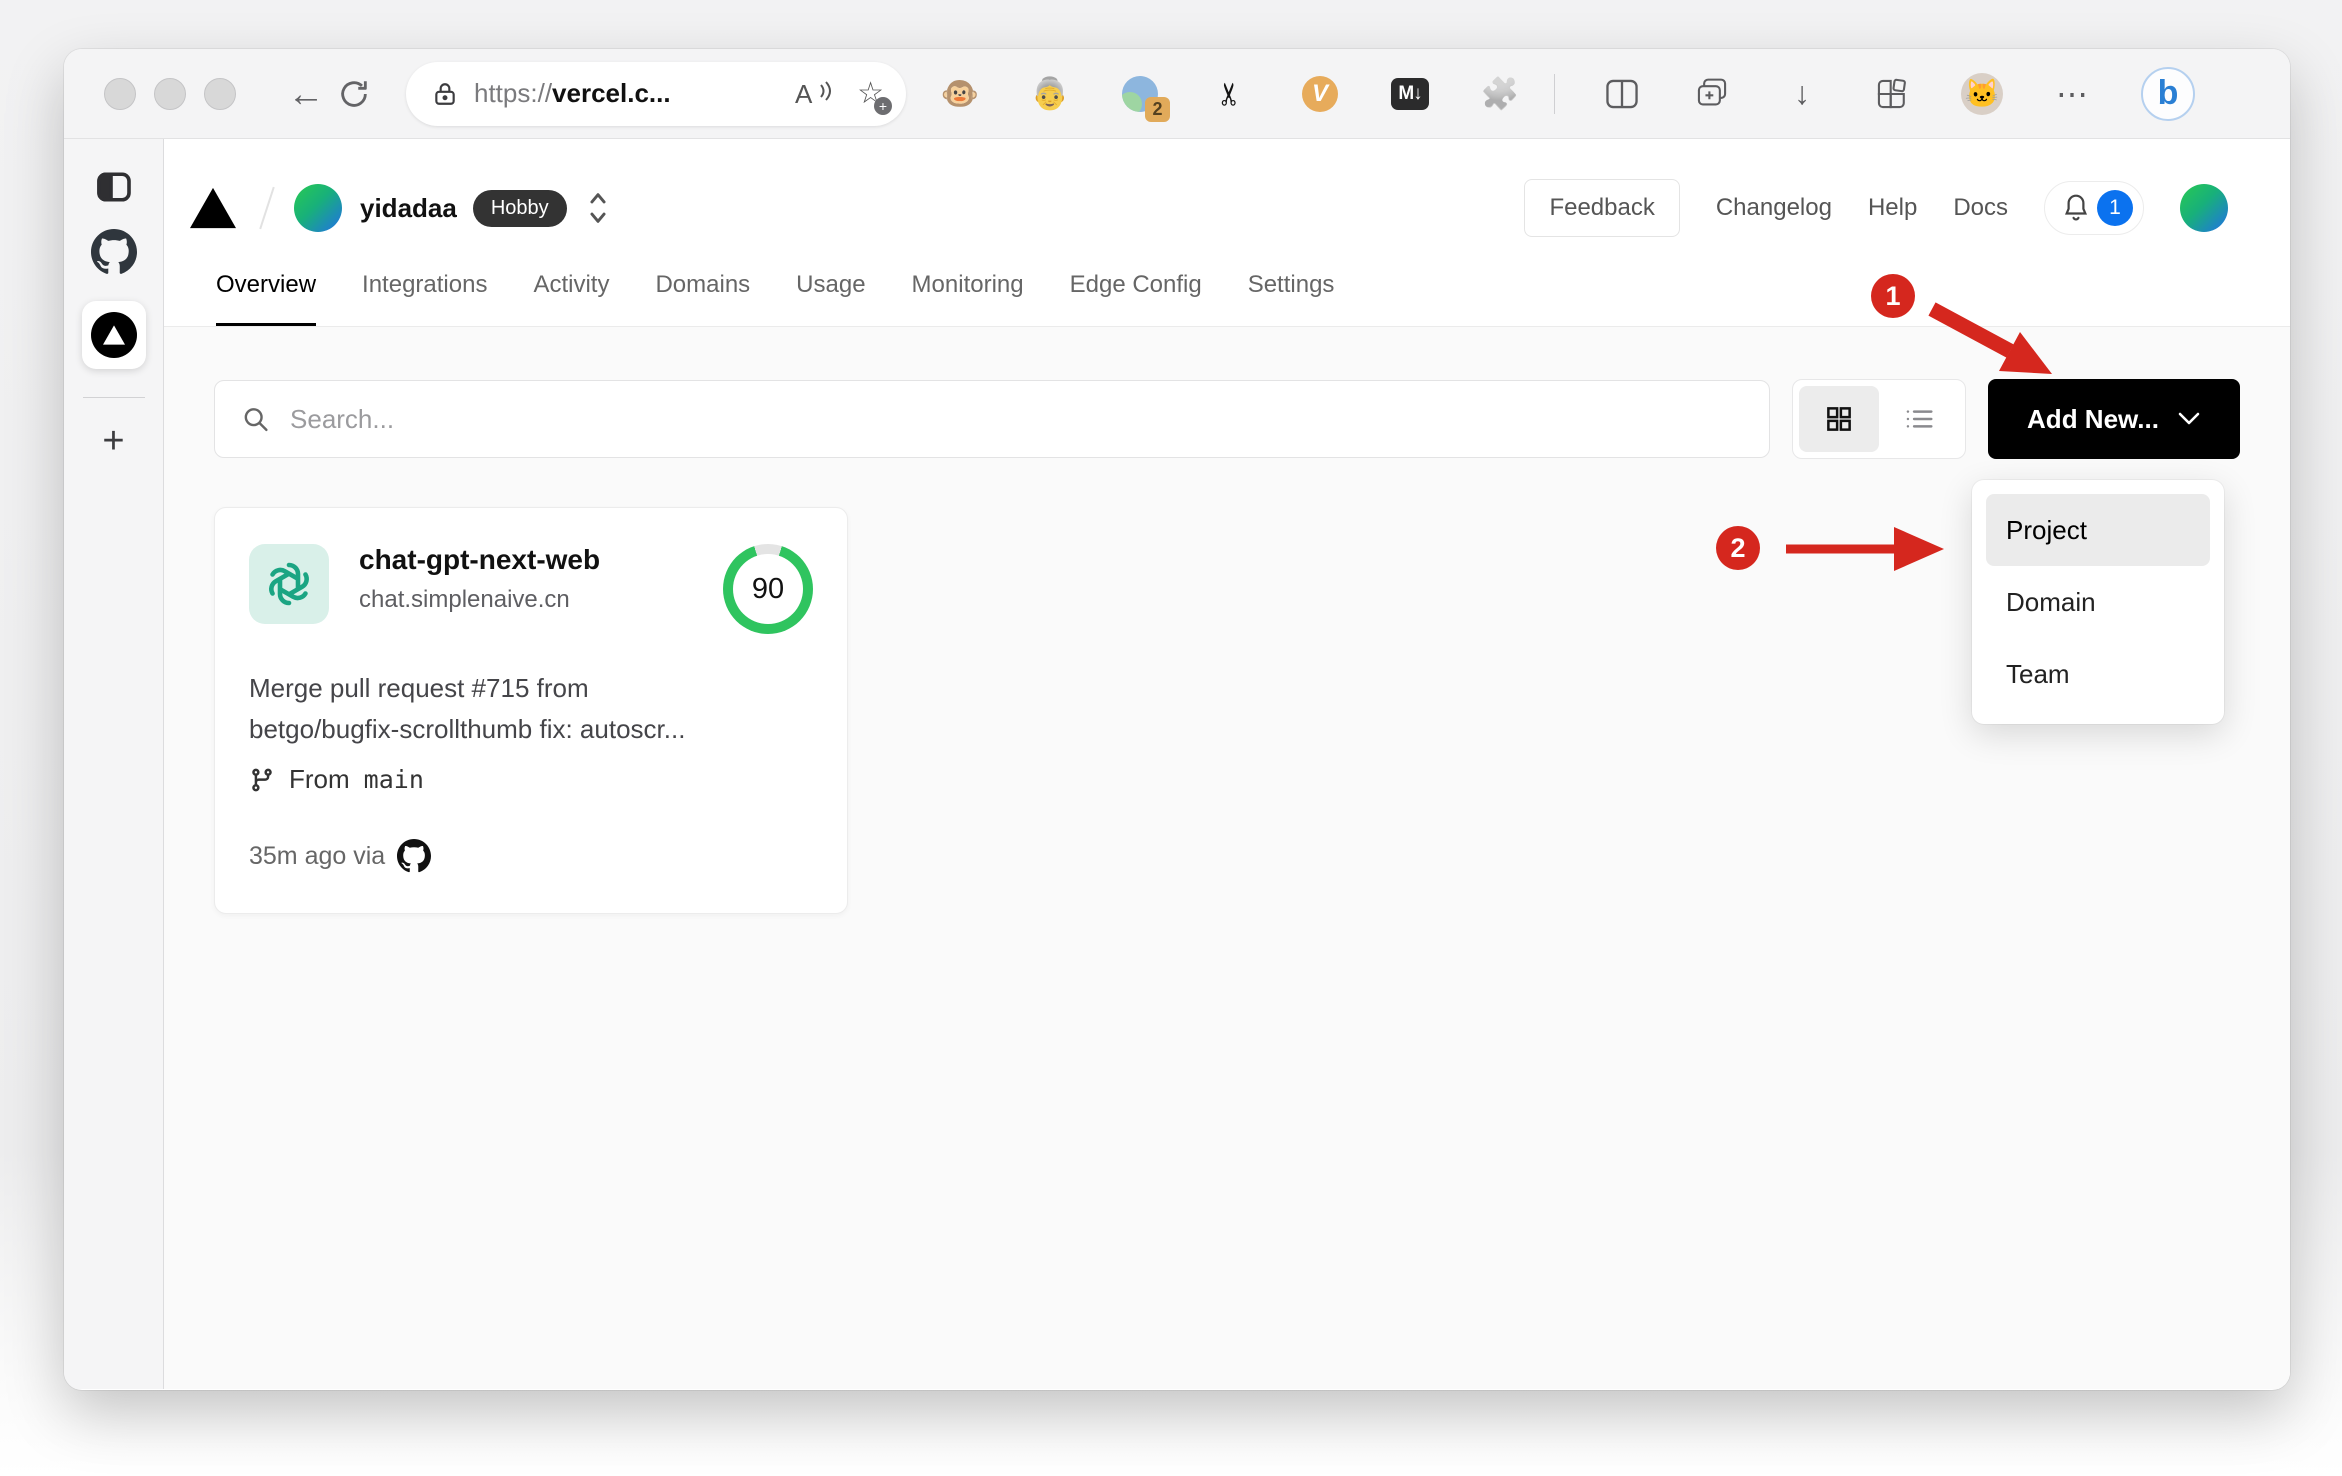 The height and width of the screenshot is (1476, 2342). What do you see at coordinates (1982, 93) in the screenshot?
I see `profile-avatar: 🐱` at bounding box center [1982, 93].